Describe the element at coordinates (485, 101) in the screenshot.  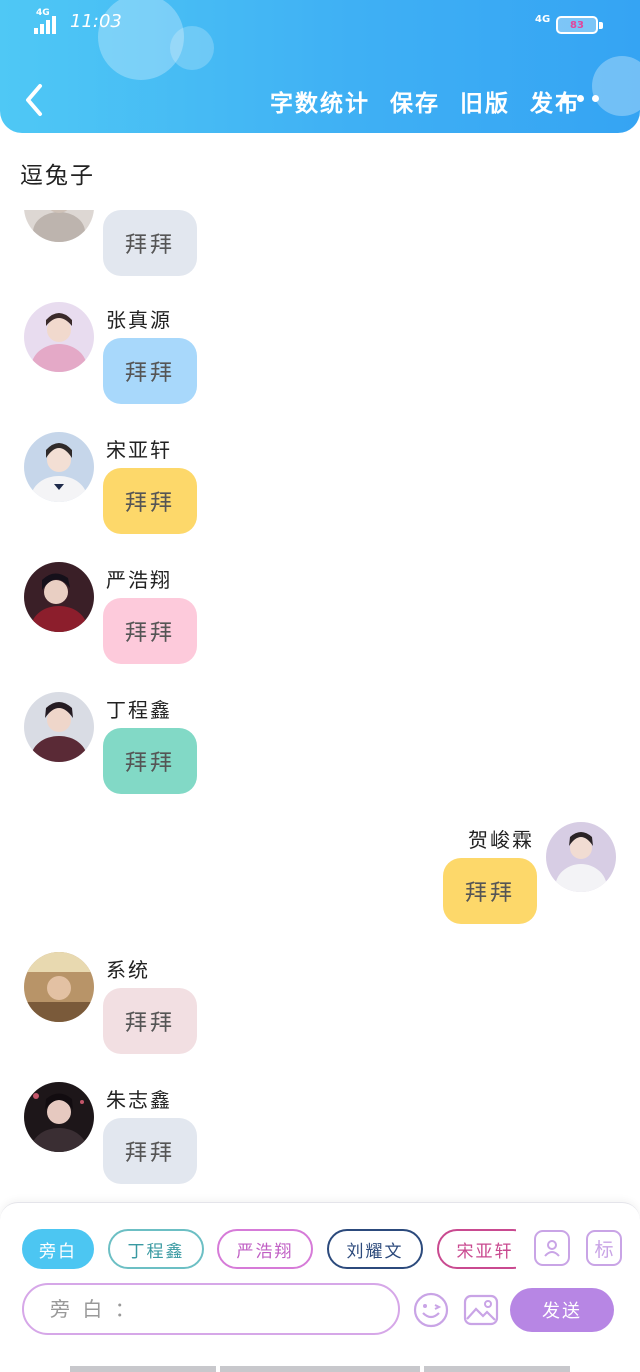
I see `old-version-button: 旧版` at that location.